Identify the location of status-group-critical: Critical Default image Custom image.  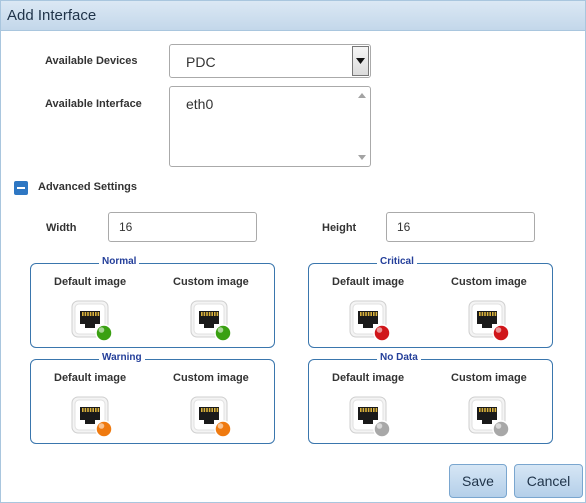
(430, 302).